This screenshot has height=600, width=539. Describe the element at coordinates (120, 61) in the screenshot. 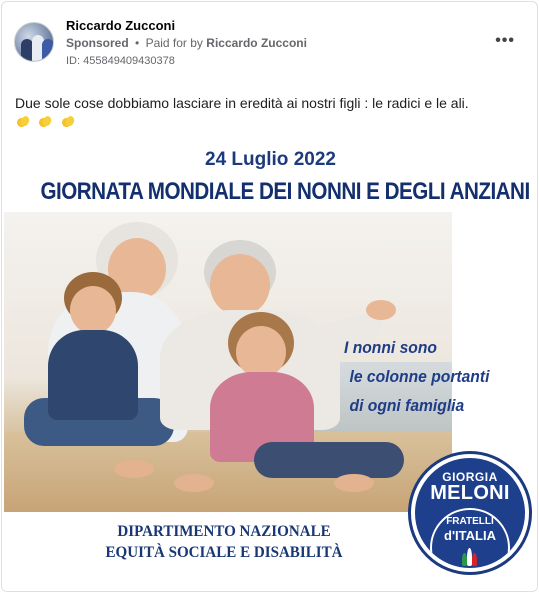

I see `ad-id: ID: 455849409430378` at that location.